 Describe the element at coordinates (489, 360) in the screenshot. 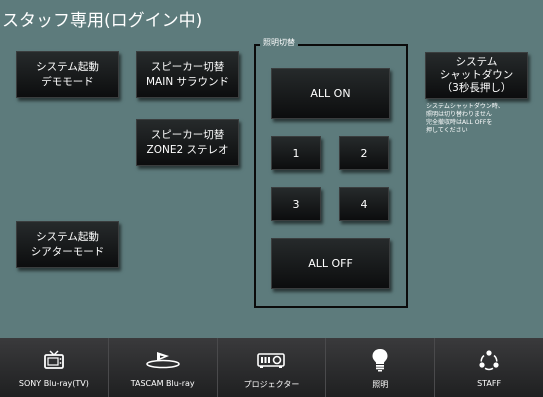

I see `staff-icon` at that location.